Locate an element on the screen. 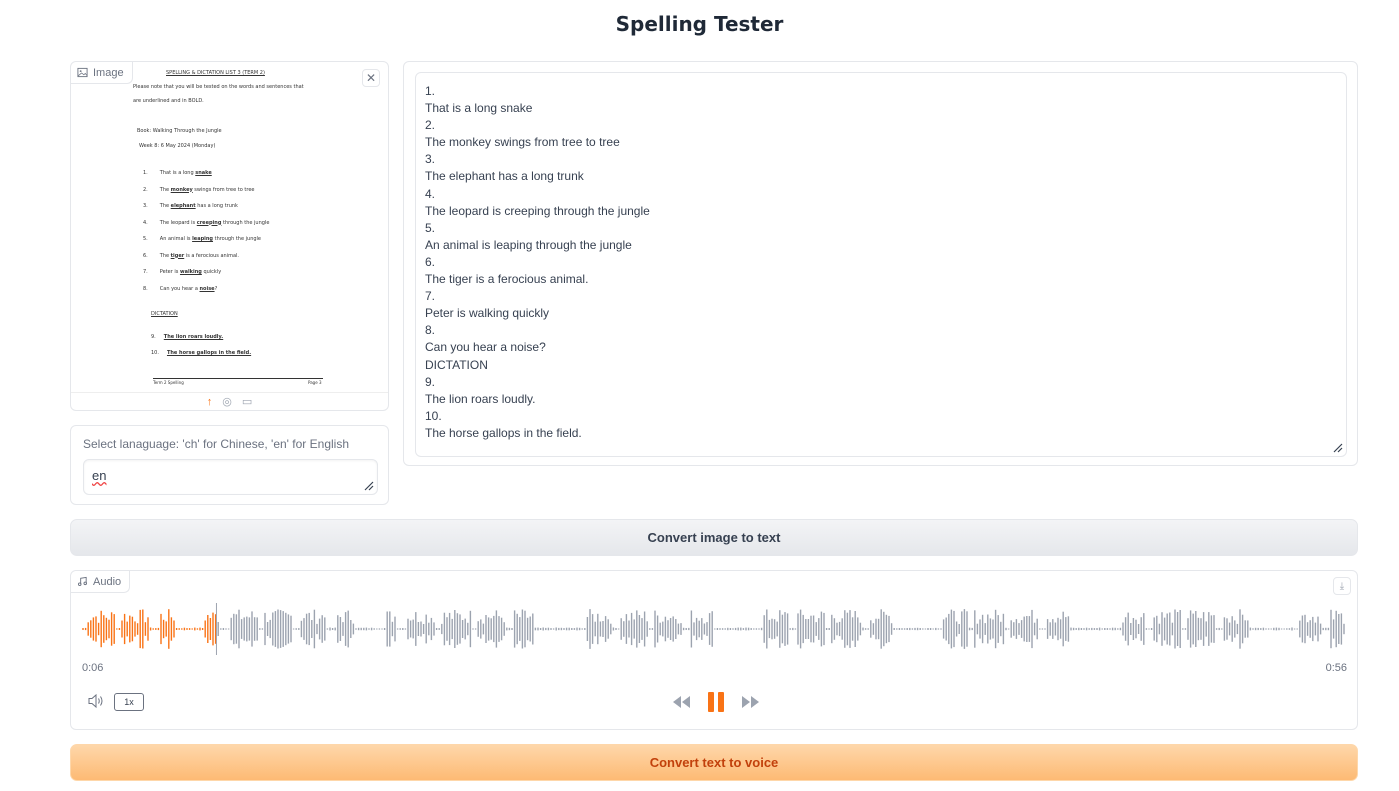 The height and width of the screenshot is (791, 1399). image-label-text: Image is located at coordinates (108, 72).